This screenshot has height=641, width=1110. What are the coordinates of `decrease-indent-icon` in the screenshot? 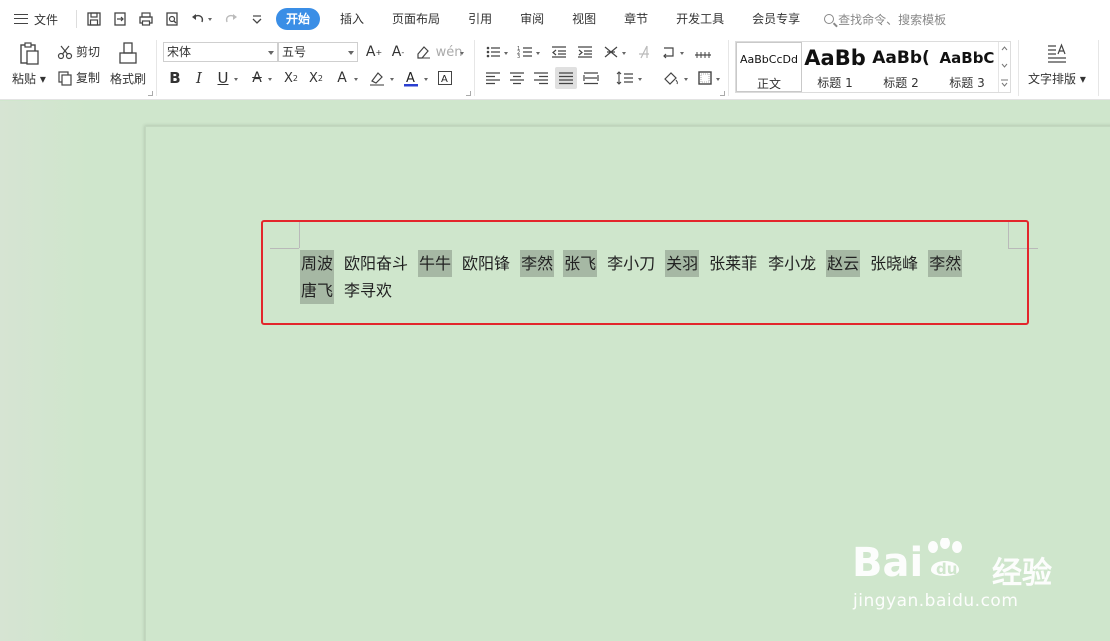 It's located at (559, 52).